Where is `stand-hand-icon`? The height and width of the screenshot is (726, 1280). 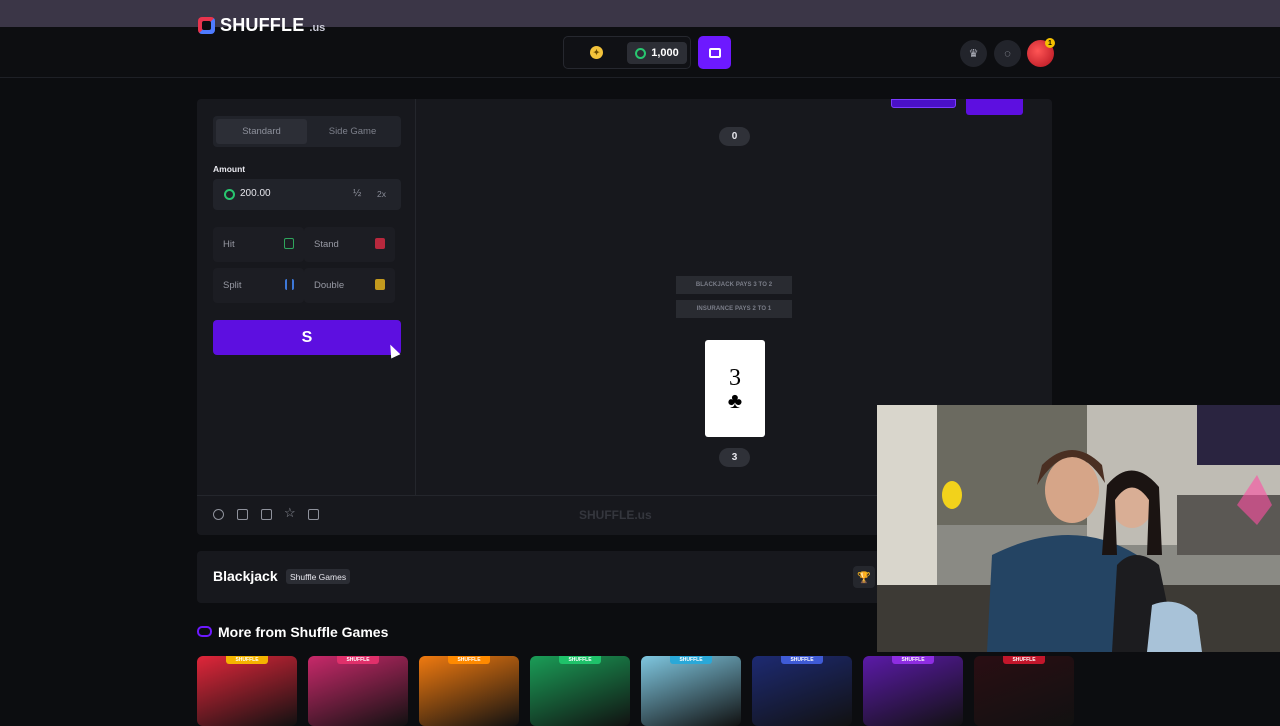 stand-hand-icon is located at coordinates (380, 243).